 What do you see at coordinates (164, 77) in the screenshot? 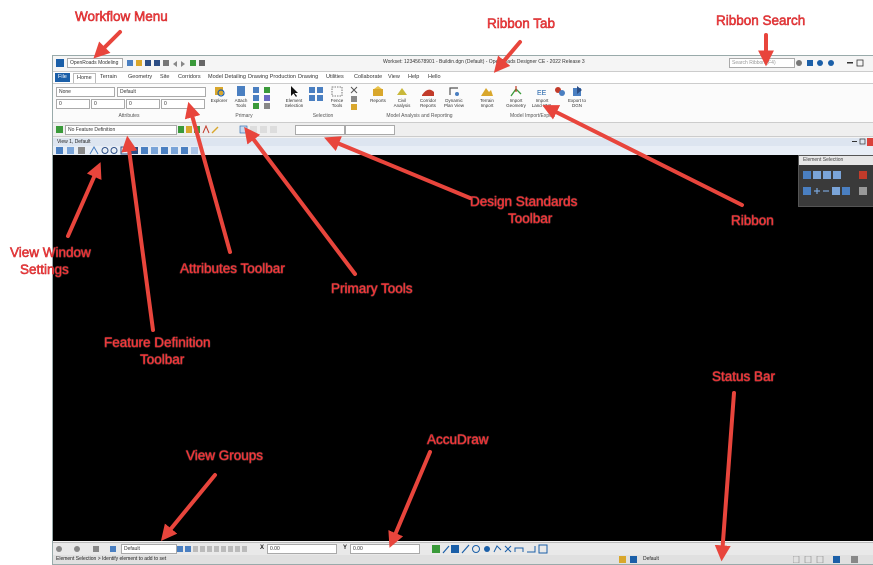
I see `tab-site: Site` at bounding box center [164, 77].